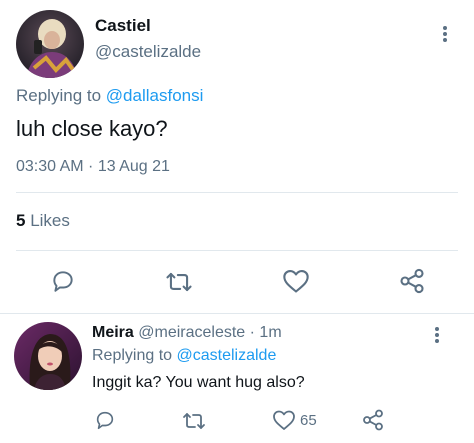 Image resolution: width=474 pixels, height=443 pixels. I want to click on like-count: 65, so click(308, 420).